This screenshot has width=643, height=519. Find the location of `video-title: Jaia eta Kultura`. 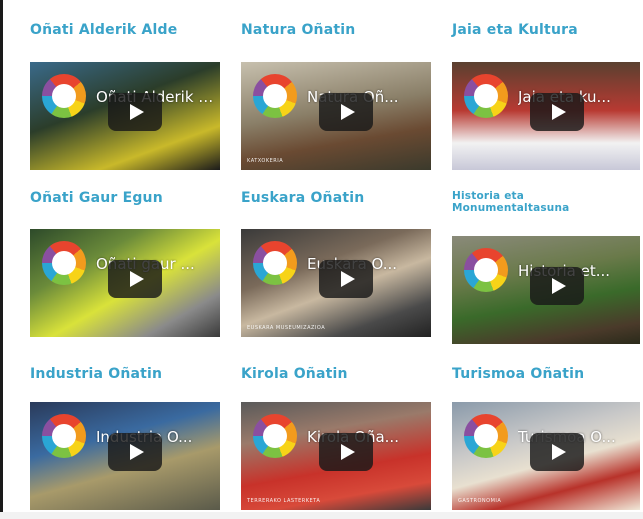

video-title: Jaia eta Kultura is located at coordinates (515, 30).